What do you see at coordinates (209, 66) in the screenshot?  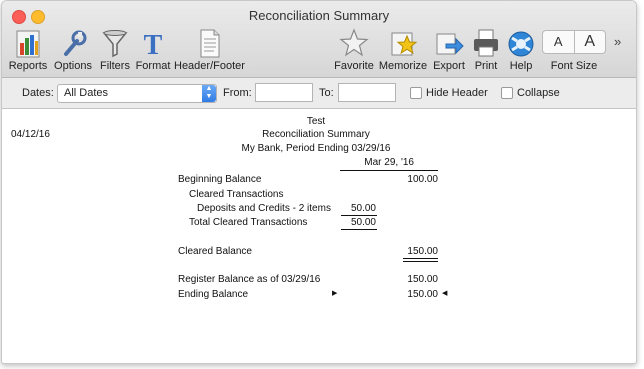 I see `header-footer-label: Header/Footer` at bounding box center [209, 66].